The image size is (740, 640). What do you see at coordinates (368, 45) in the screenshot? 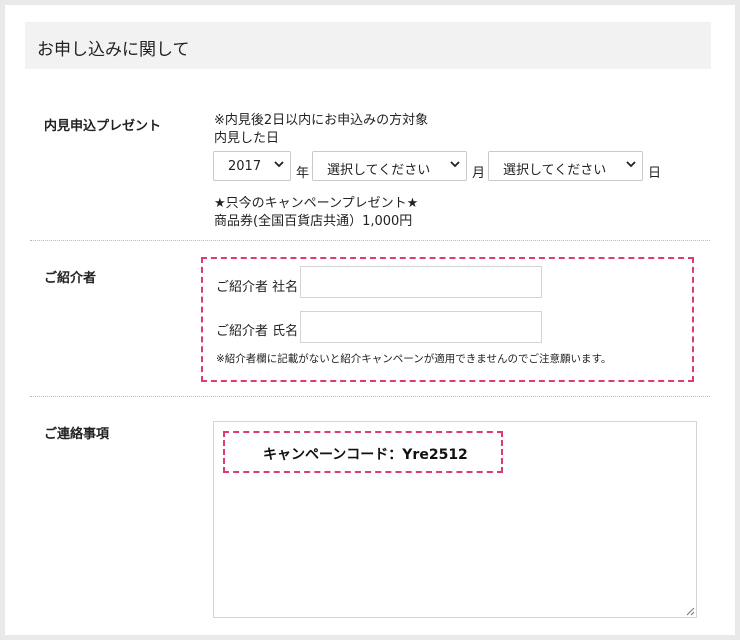
I see `section-header: お申し込みに関して` at bounding box center [368, 45].